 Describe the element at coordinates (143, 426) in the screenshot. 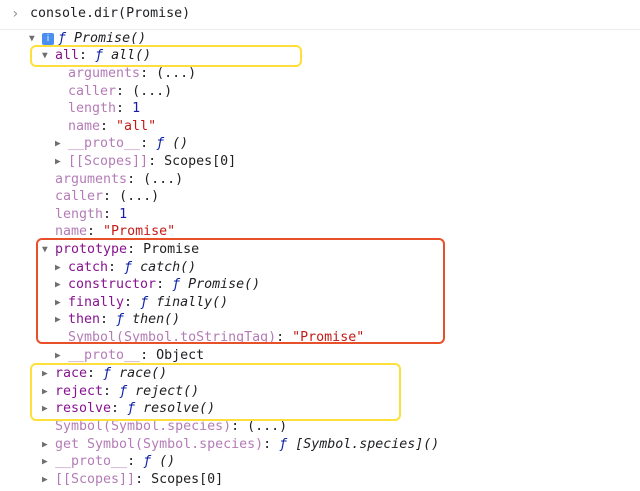

I see `property-key: Symbol(Symbol.species)` at that location.